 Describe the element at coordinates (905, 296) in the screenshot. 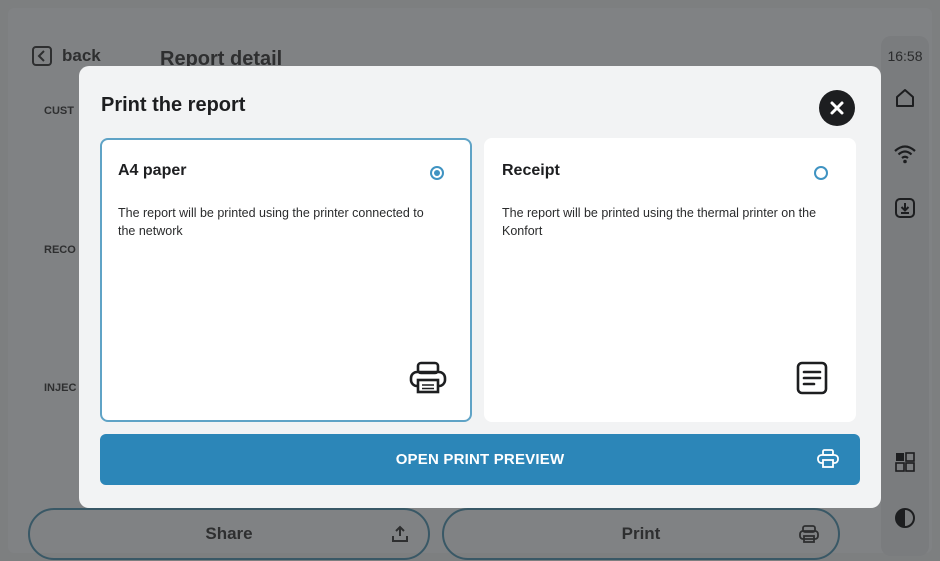

I see `status-rail: 16:58` at that location.